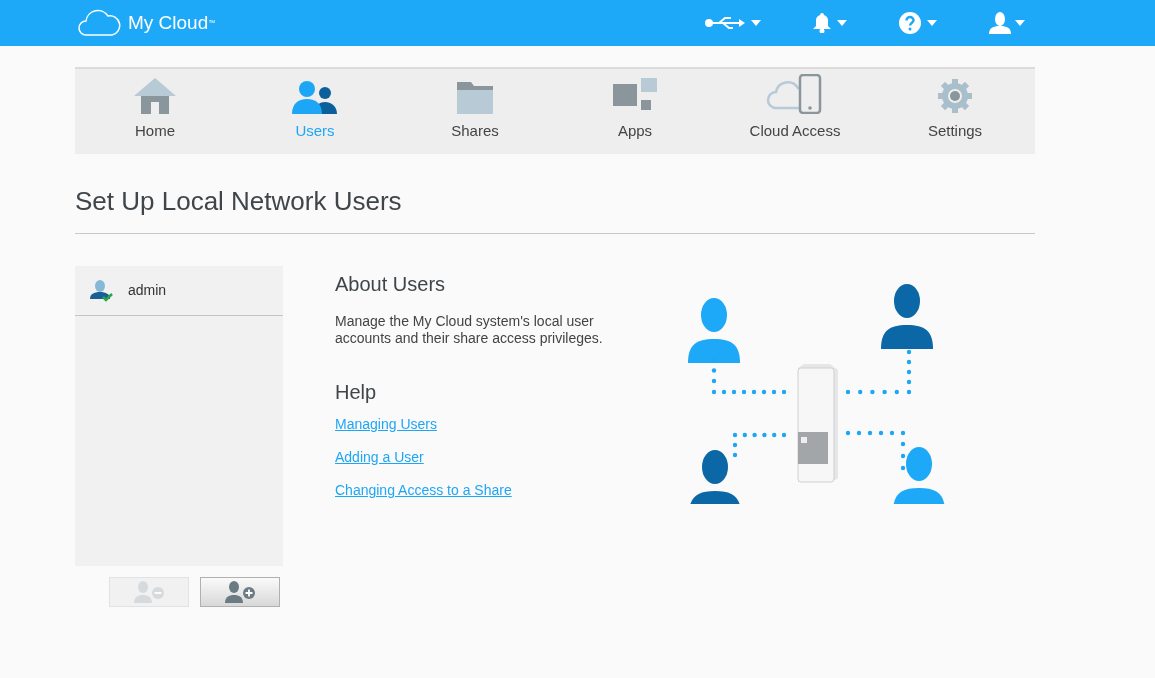 This screenshot has height=678, width=1155. I want to click on usb-icon, so click(725, 23).